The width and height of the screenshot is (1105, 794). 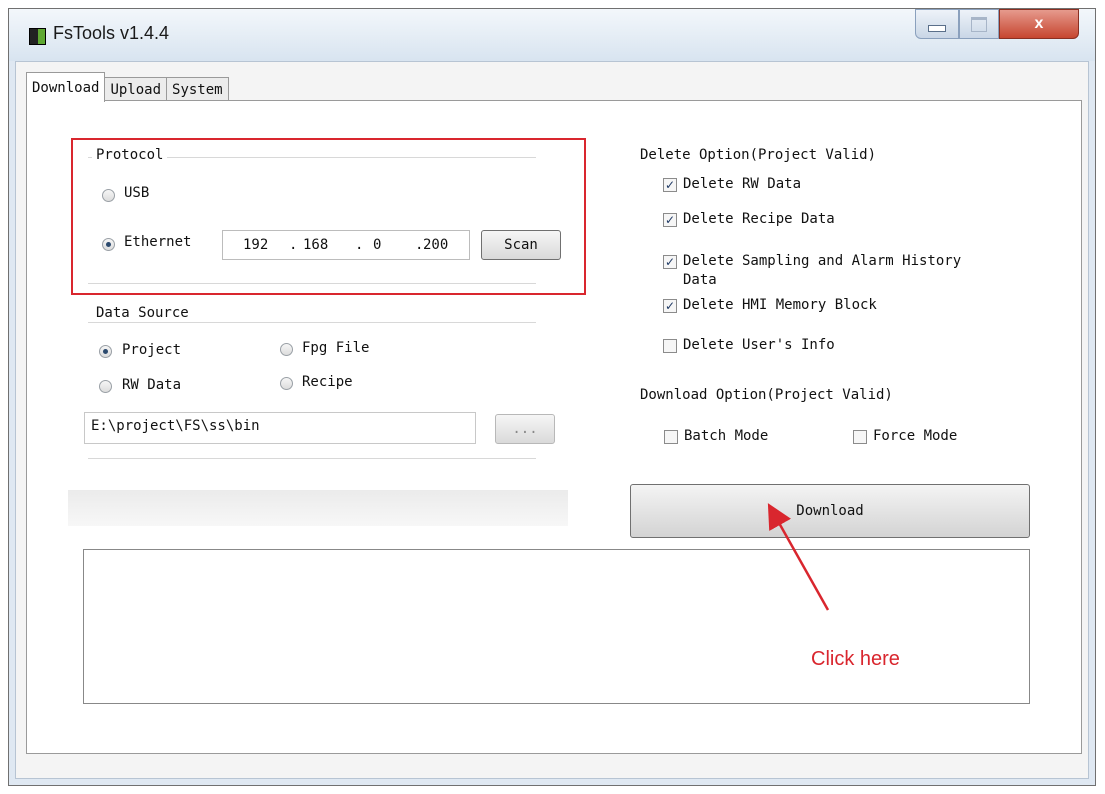 What do you see at coordinates (670, 346) in the screenshot?
I see `delete-users-info-checkbox` at bounding box center [670, 346].